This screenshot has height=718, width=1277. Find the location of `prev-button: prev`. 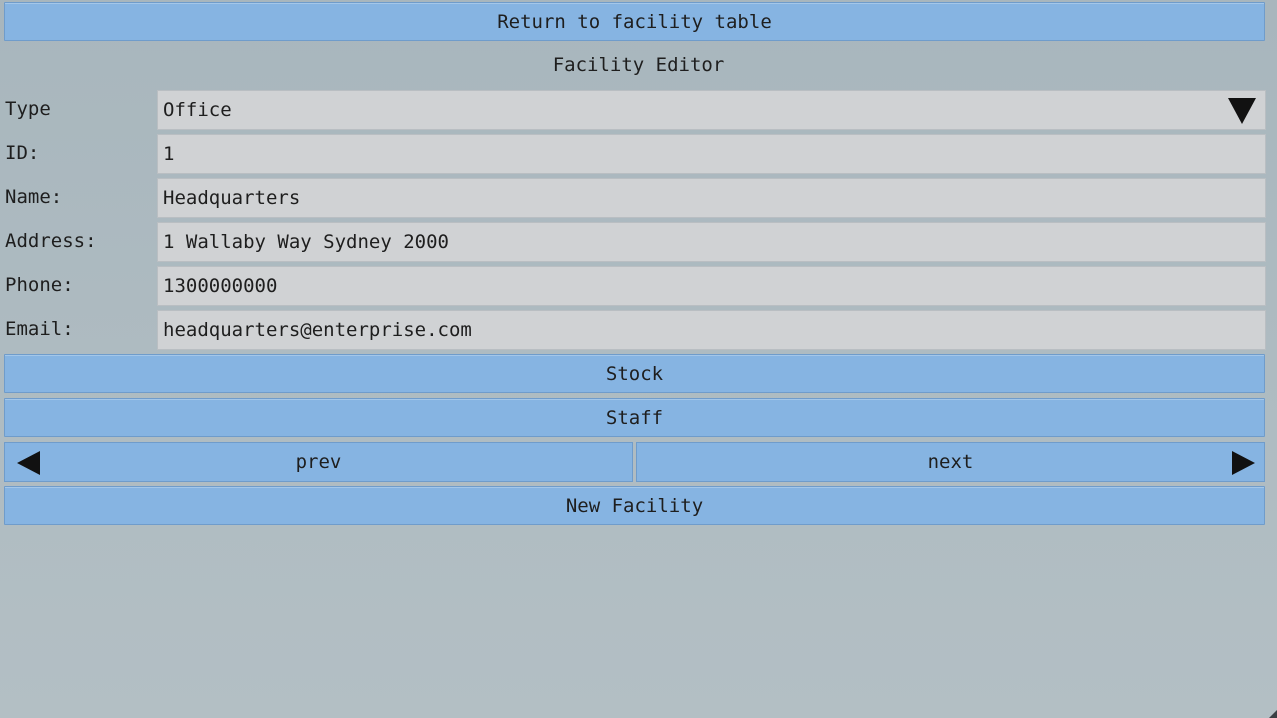

prev-button: prev is located at coordinates (318, 462).